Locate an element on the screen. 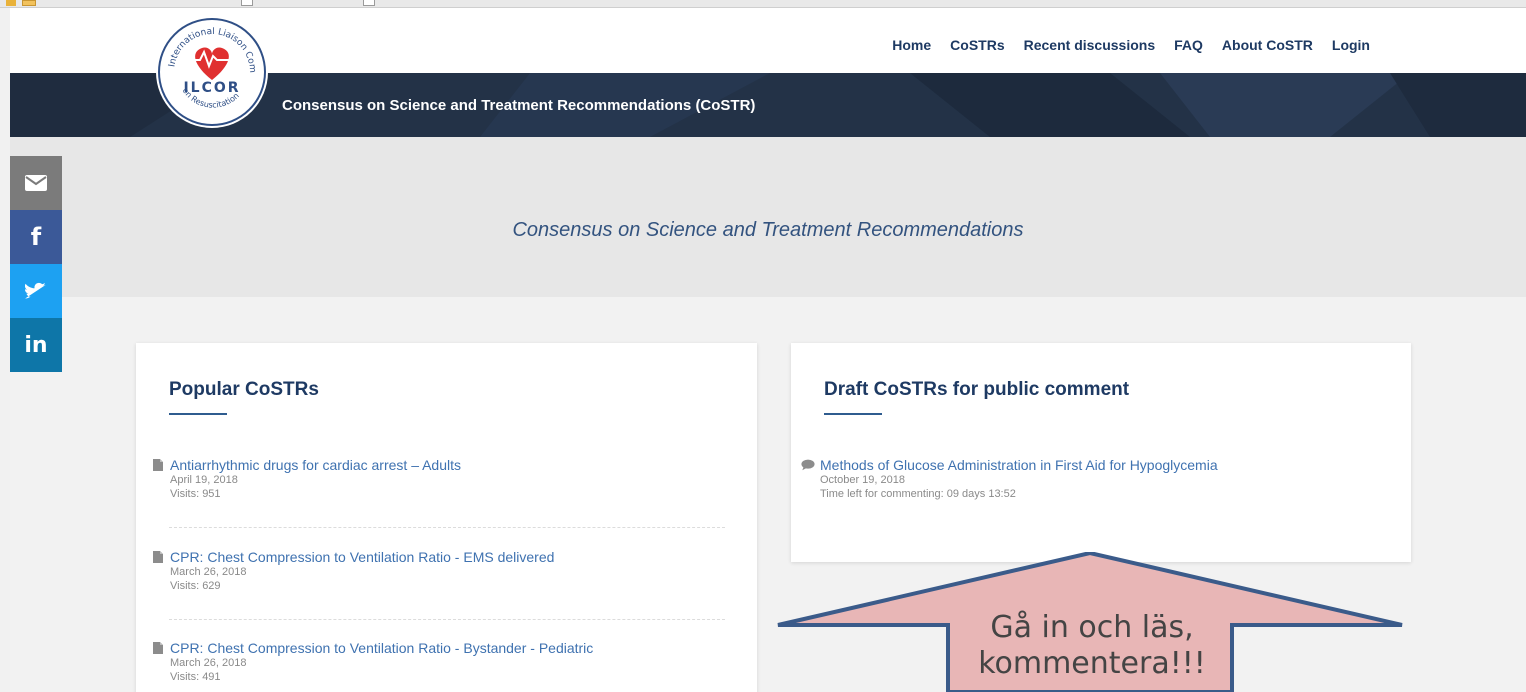 The height and width of the screenshot is (692, 1526). item-visits: Visits: 951 is located at coordinates (195, 494).